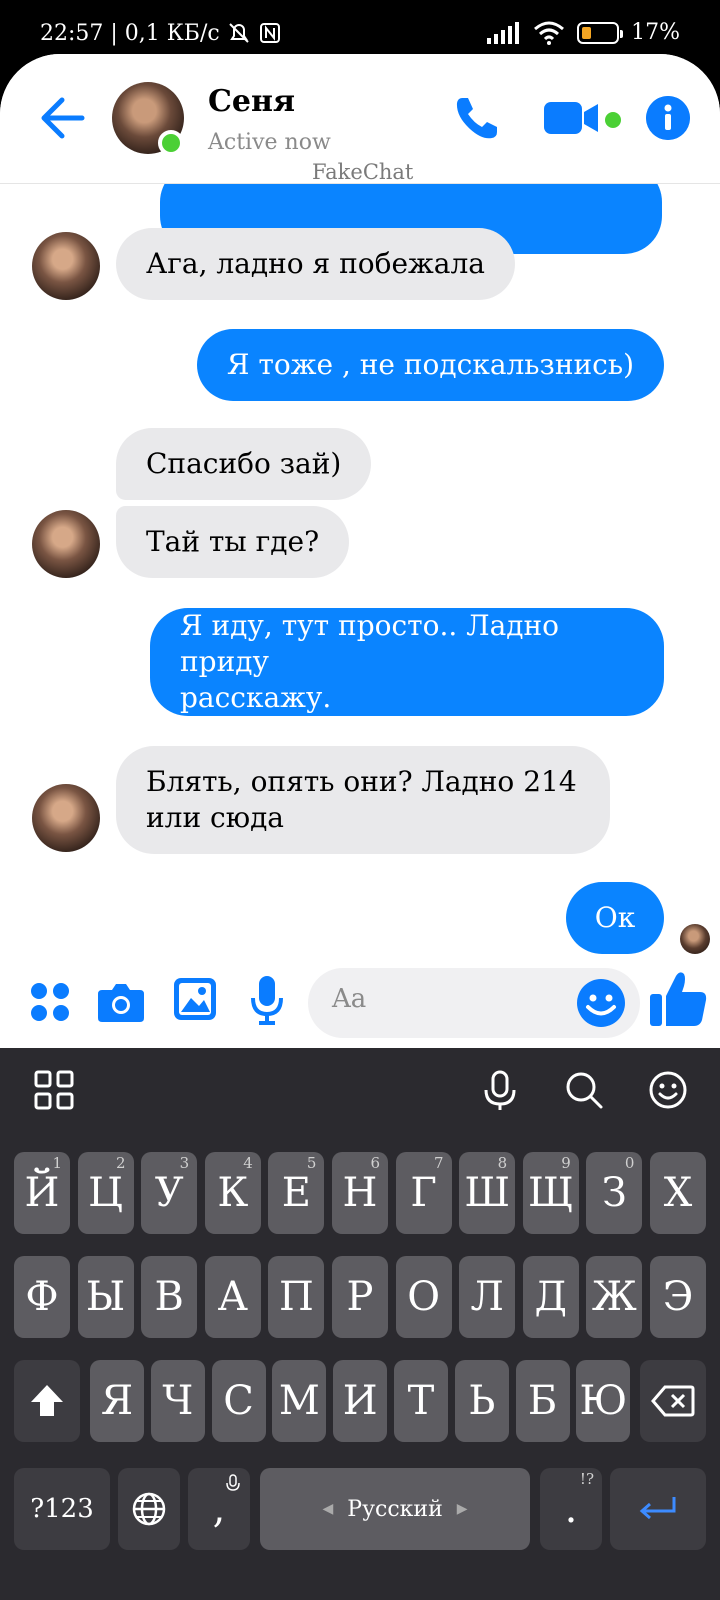 This screenshot has width=720, height=1600. I want to click on outgoing-message: Я тоже , не подскальзнись), so click(430, 365).